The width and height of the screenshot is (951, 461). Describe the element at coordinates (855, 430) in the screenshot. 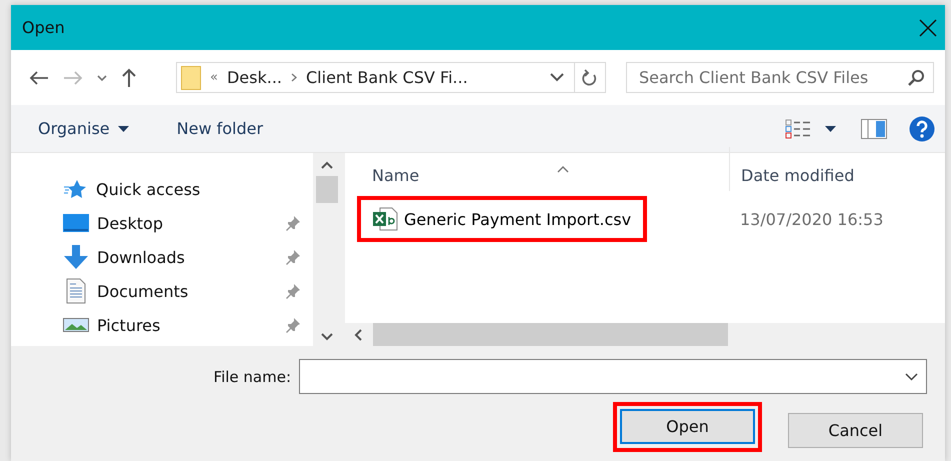

I see `dialog-button: Cancel` at that location.